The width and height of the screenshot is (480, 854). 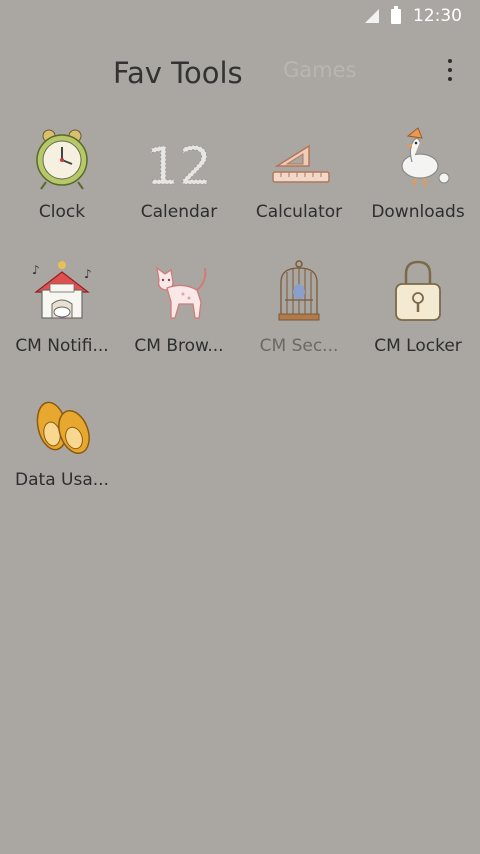 I want to click on app-label: Calendar, so click(x=179, y=212).